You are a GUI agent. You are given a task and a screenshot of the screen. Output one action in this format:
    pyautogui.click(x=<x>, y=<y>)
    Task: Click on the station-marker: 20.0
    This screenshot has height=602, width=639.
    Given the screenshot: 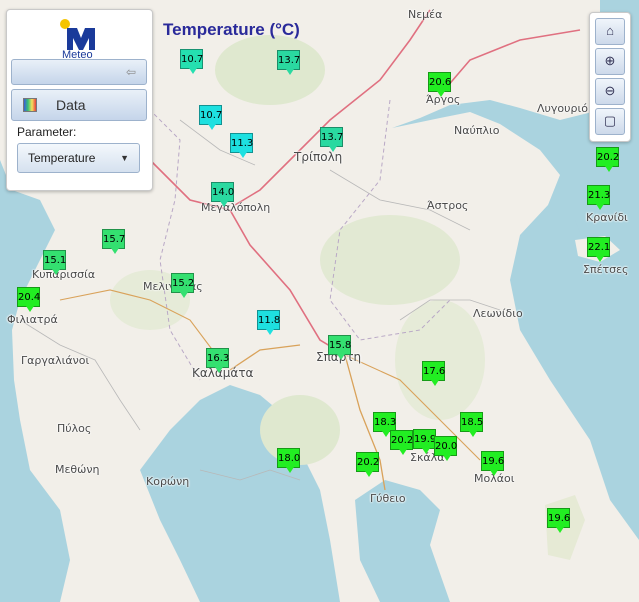 What is the action you would take?
    pyautogui.click(x=445, y=448)
    